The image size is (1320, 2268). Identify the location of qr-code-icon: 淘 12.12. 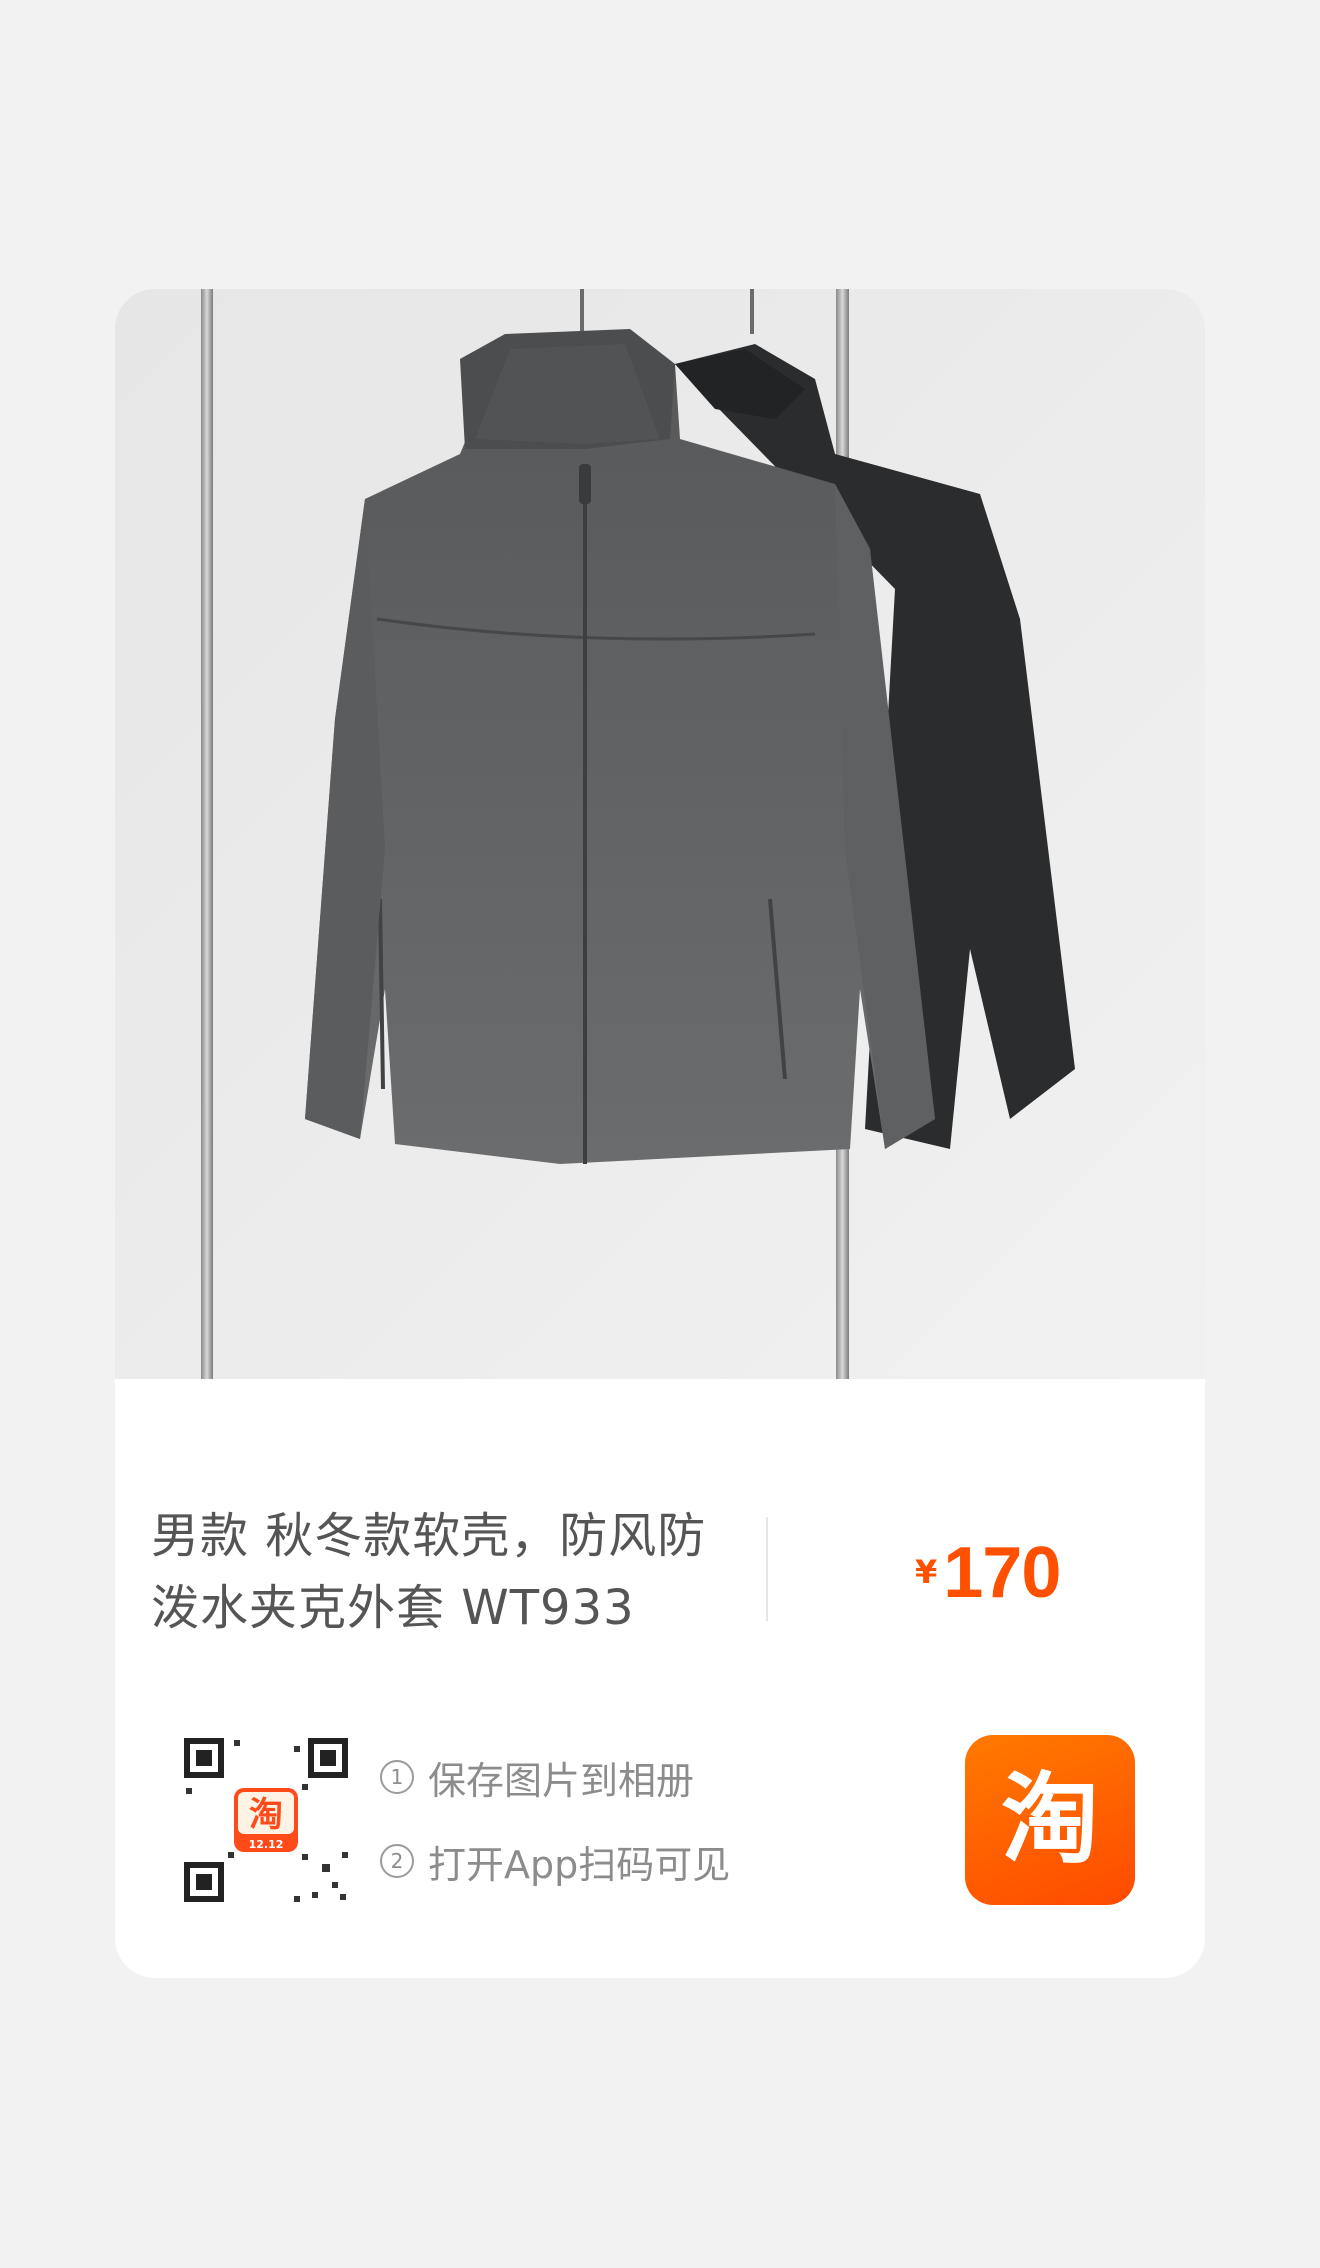
(266, 1820).